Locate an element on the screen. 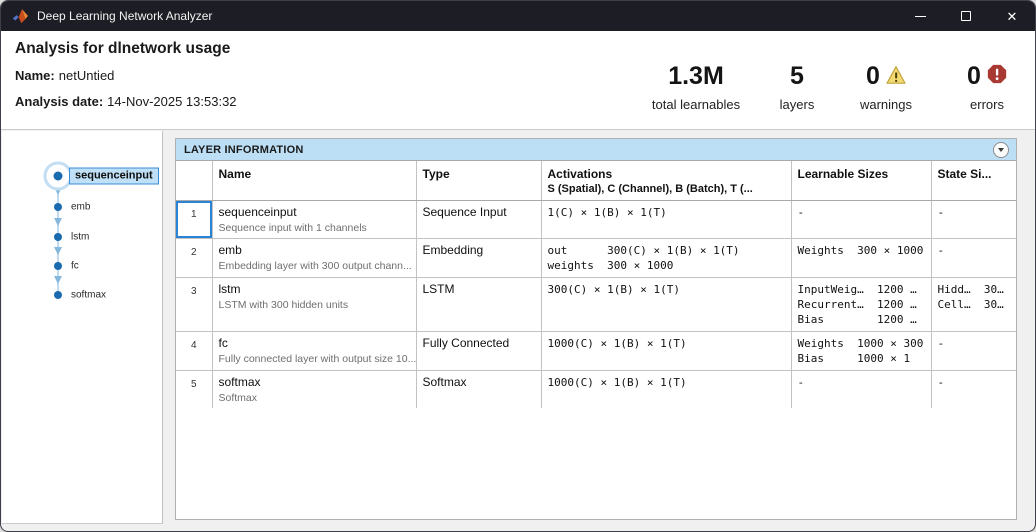  layer-type: Sequence Input is located at coordinates (478, 219).